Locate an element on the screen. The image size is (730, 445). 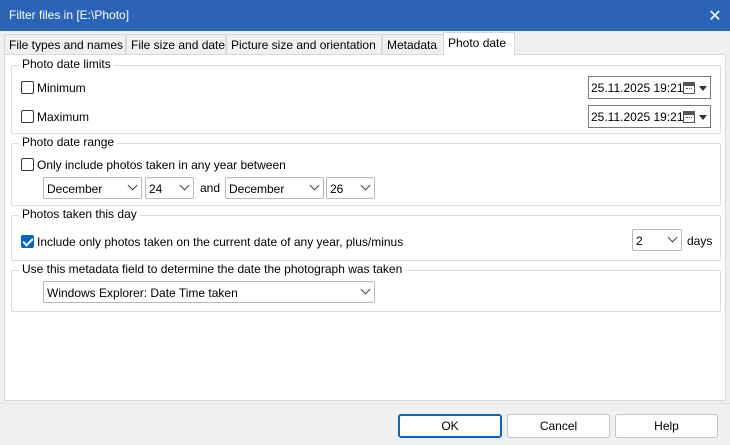
close-icon: ✕ is located at coordinates (715, 15).